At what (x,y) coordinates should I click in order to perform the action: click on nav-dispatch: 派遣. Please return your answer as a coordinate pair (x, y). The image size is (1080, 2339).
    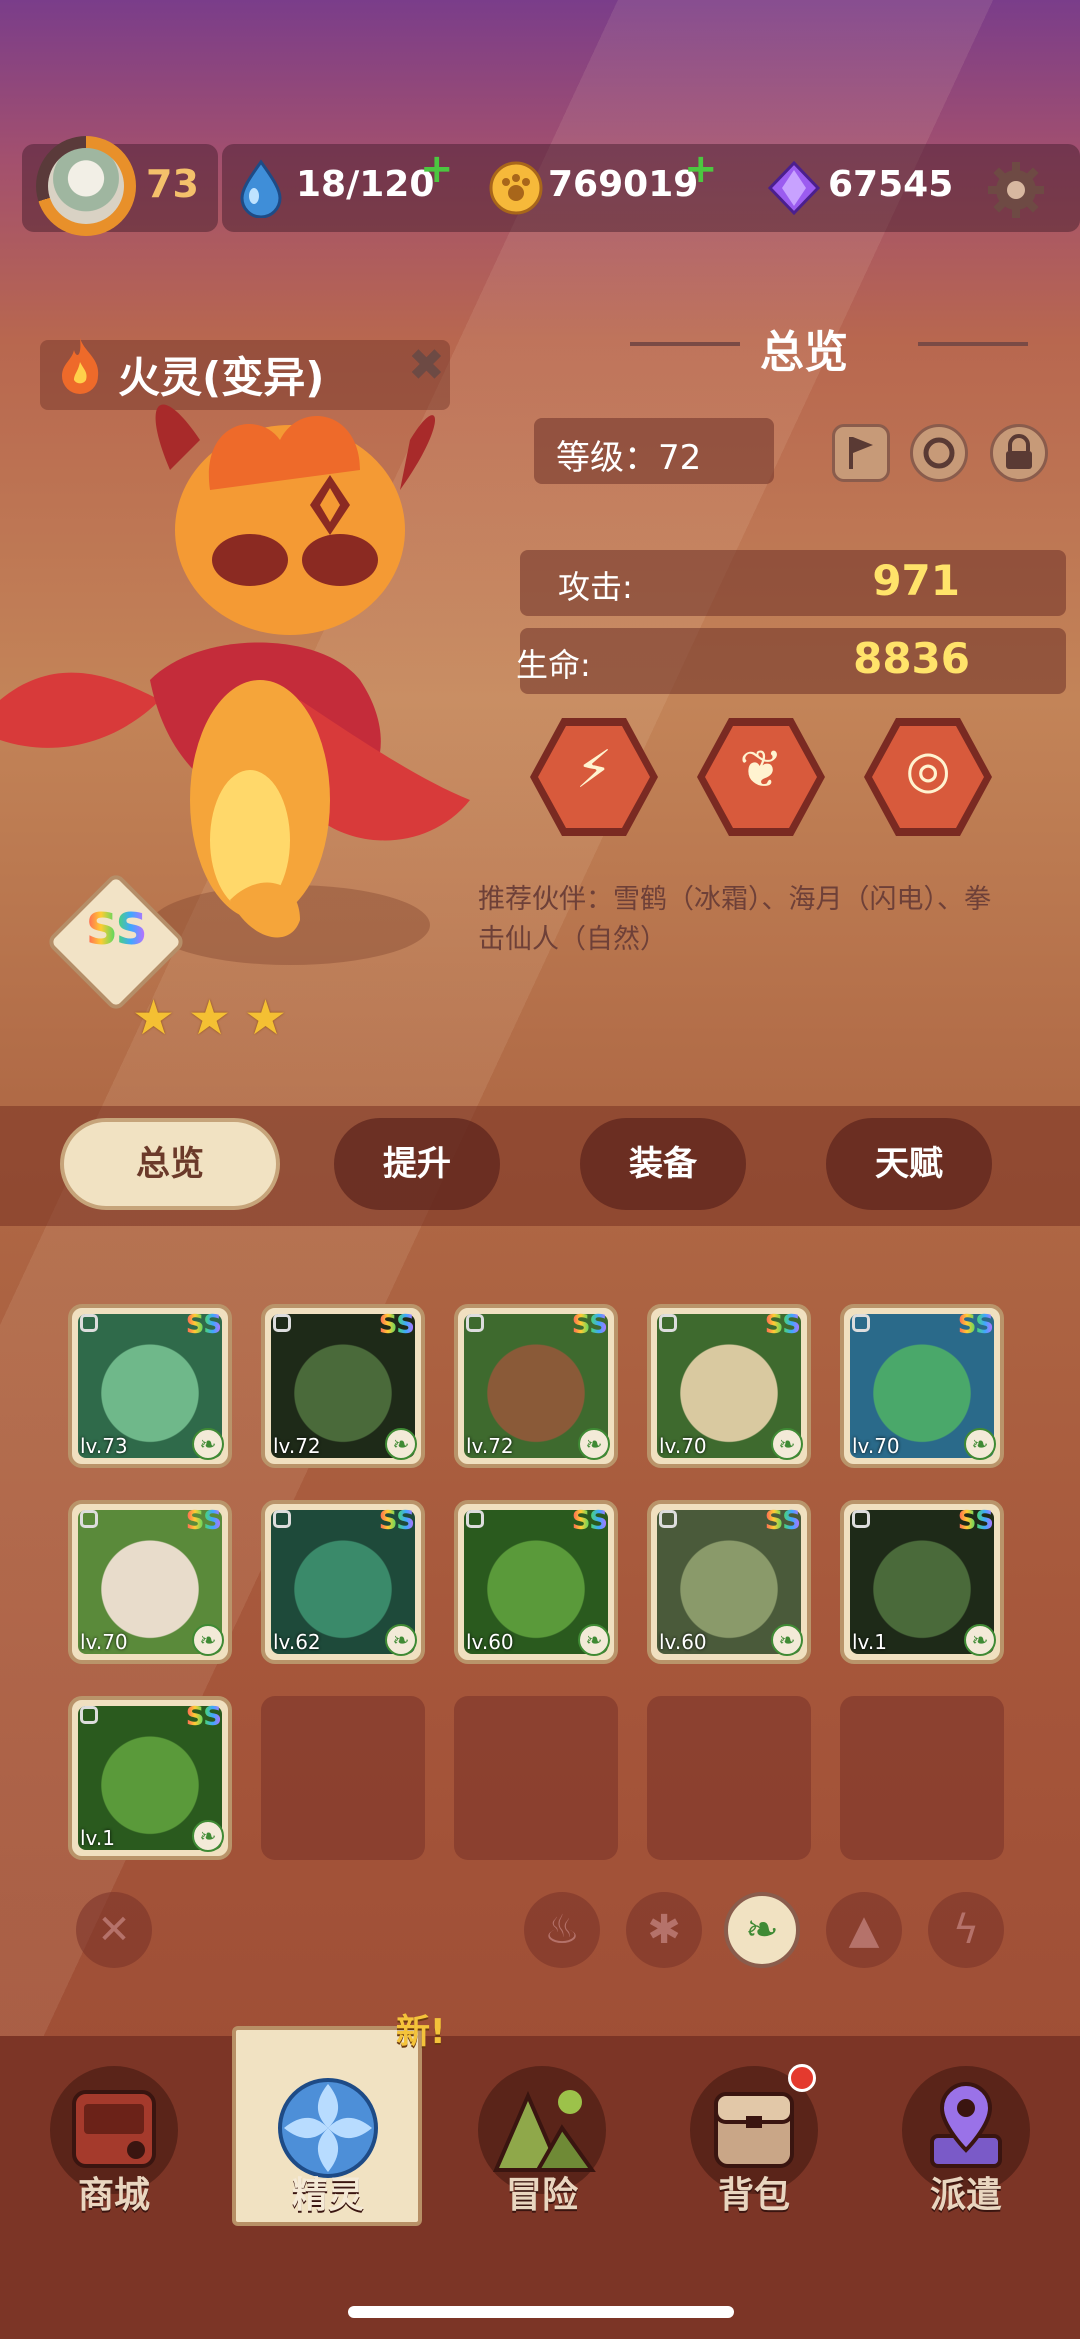
    Looking at the image, I should click on (966, 2151).